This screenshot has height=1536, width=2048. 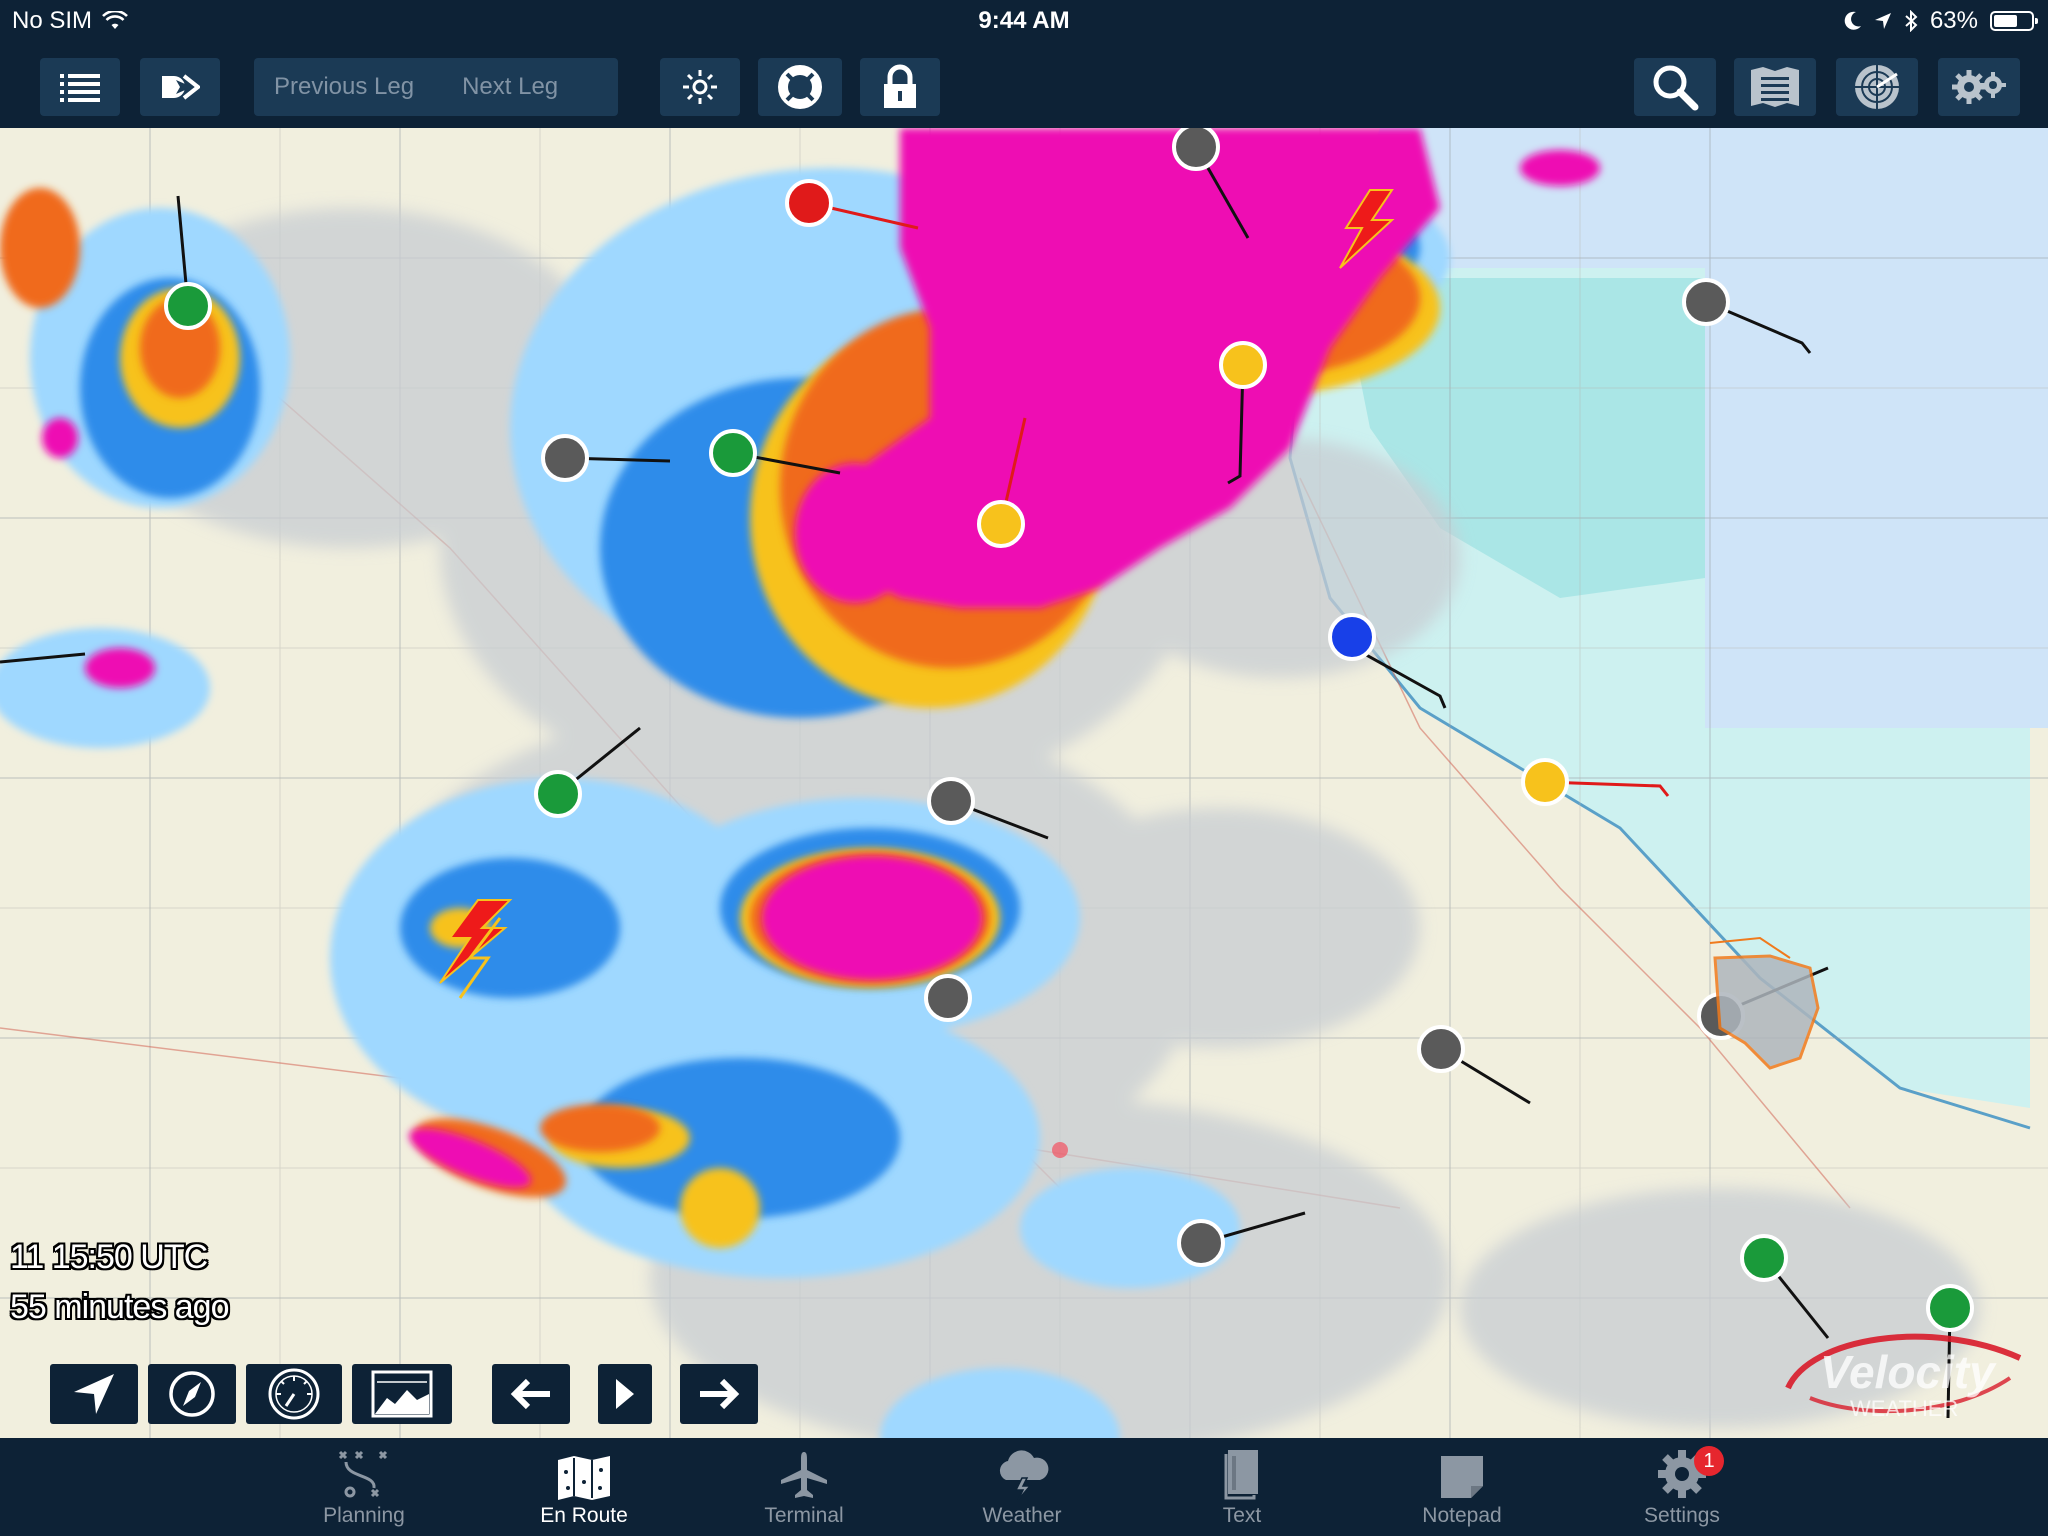 I want to click on forward-arrow-icon, so click(x=720, y=1394).